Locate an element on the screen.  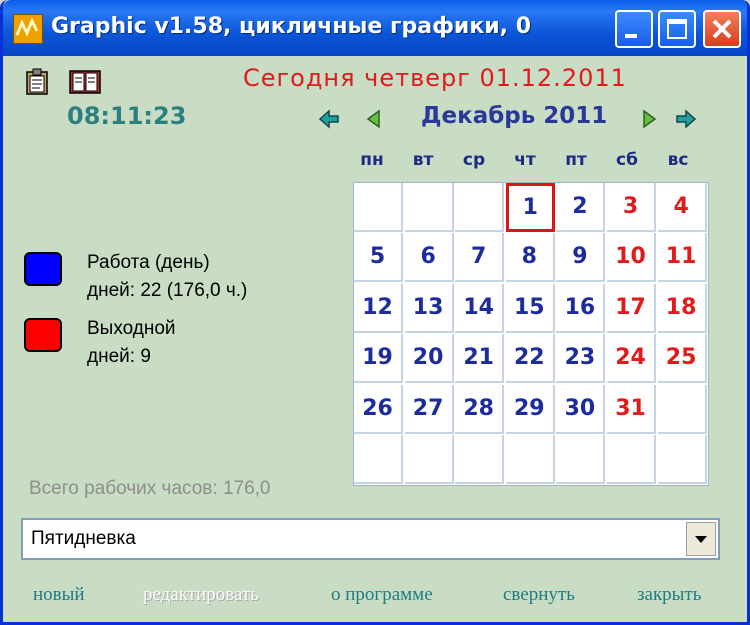
calendar-day: 12 is located at coordinates (378, 308).